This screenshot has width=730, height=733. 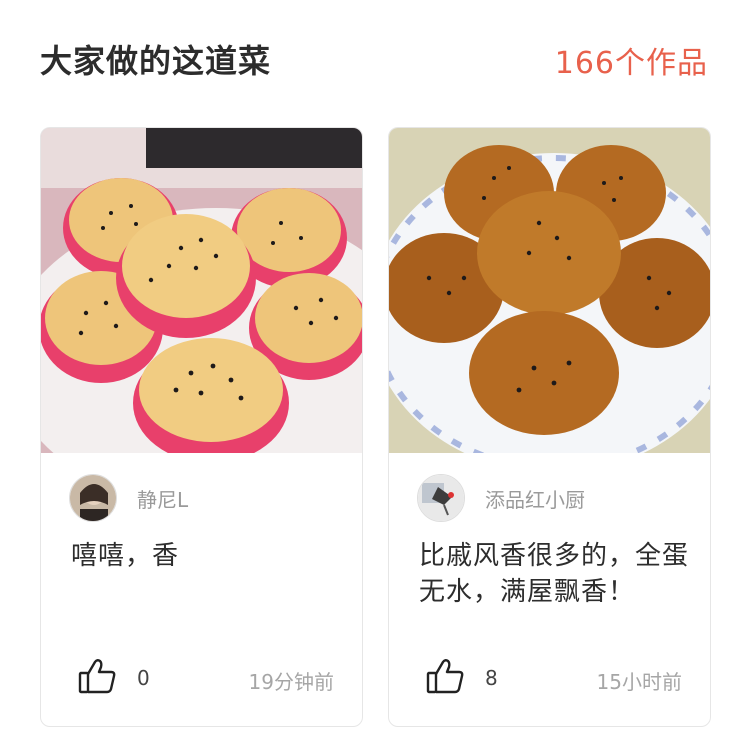 I want to click on post-time: 19分钟前, so click(x=291, y=682).